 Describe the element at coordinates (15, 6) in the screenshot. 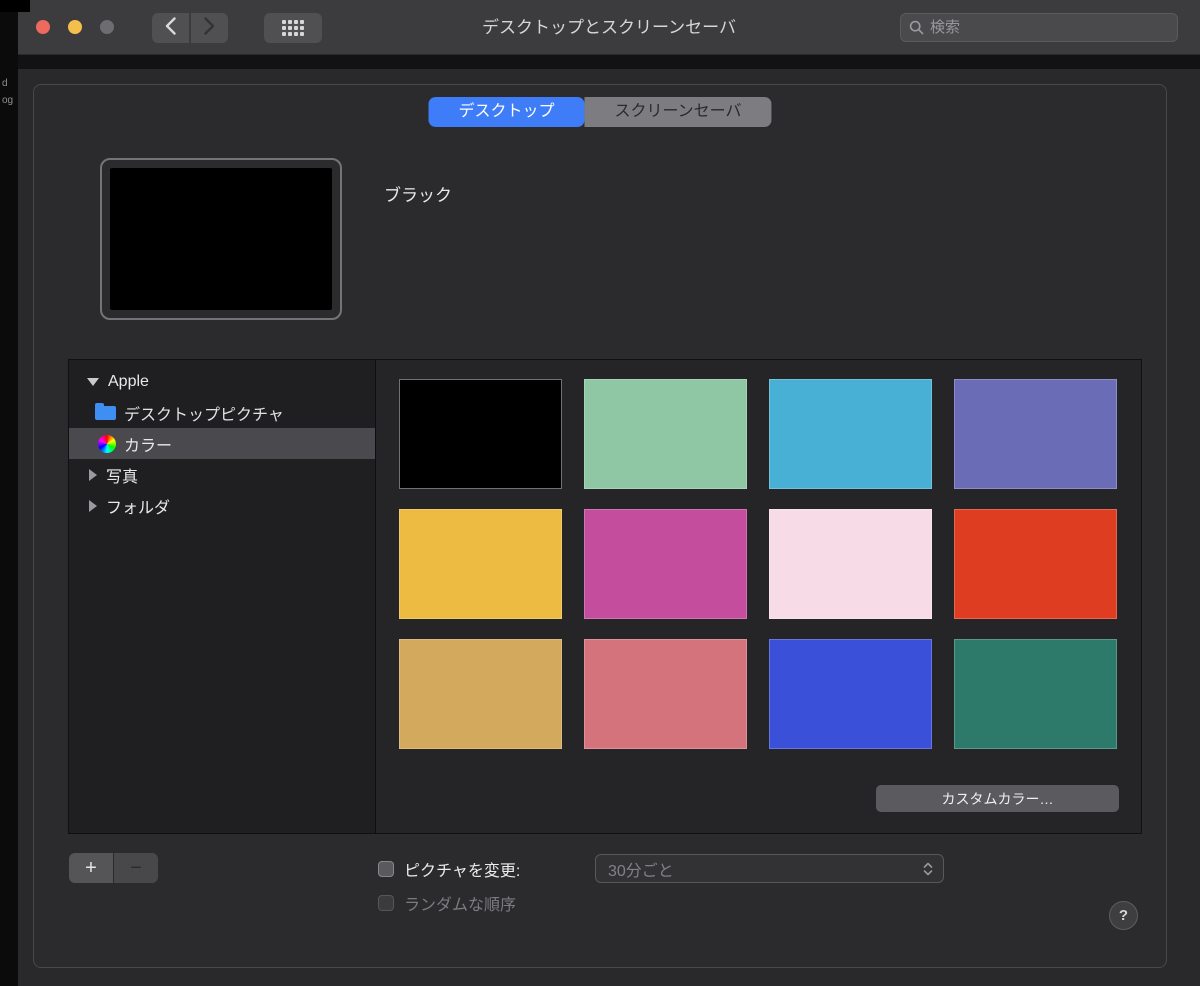

I see `background-corner` at that location.